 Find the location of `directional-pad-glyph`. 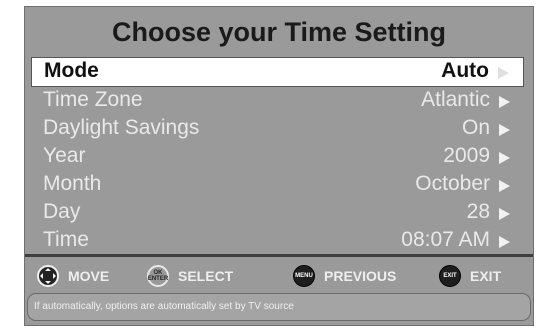

directional-pad-glyph is located at coordinates (48, 276).